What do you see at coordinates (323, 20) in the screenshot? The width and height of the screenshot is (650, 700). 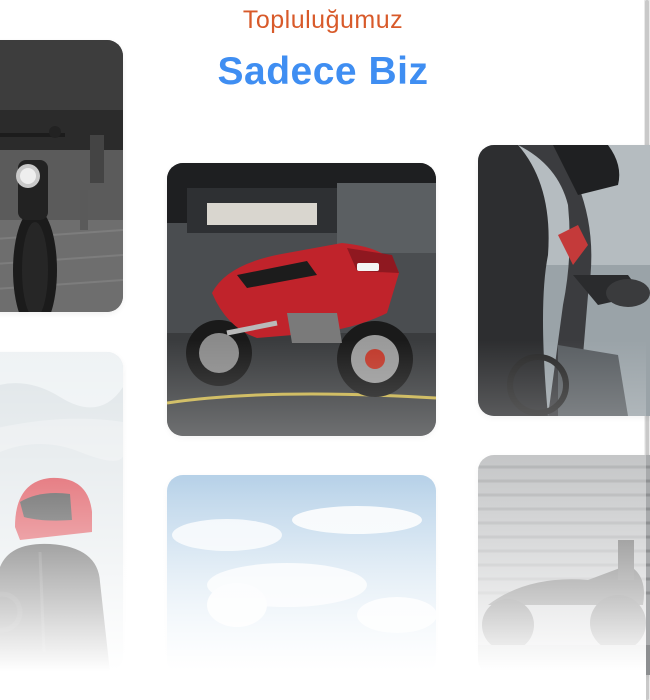 I see `section-eyebrow: Topluluğumuz` at bounding box center [323, 20].